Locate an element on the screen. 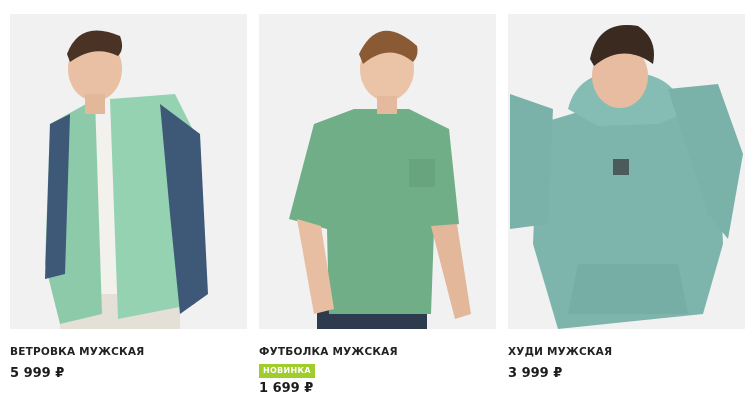 Image resolution: width=752 pixels, height=411 pixels. new-badge: НОВИНКА is located at coordinates (287, 371).